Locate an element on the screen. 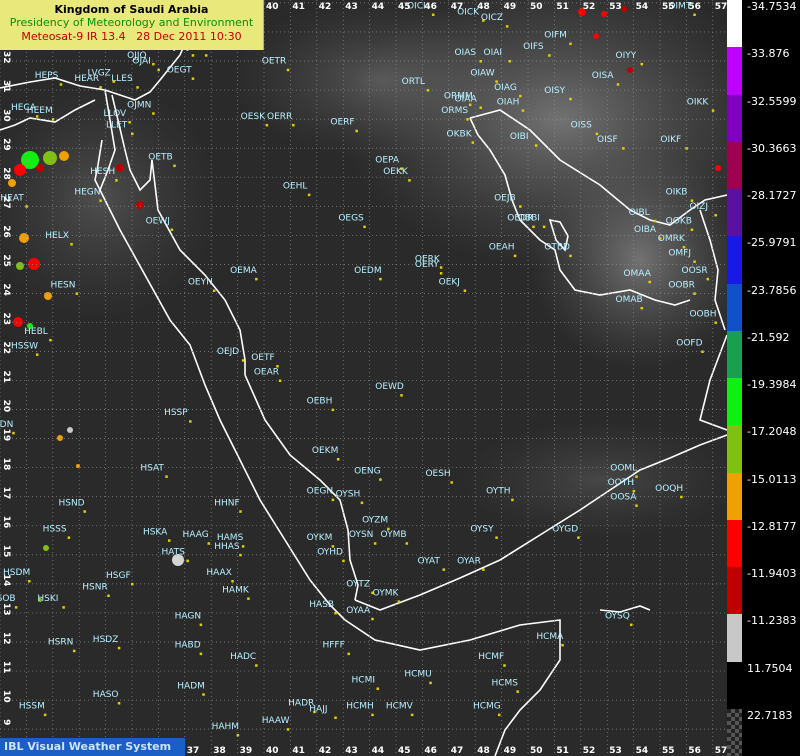 This screenshot has height=756, width=800. lon-label-bottom: 51 is located at coordinates (562, 751).